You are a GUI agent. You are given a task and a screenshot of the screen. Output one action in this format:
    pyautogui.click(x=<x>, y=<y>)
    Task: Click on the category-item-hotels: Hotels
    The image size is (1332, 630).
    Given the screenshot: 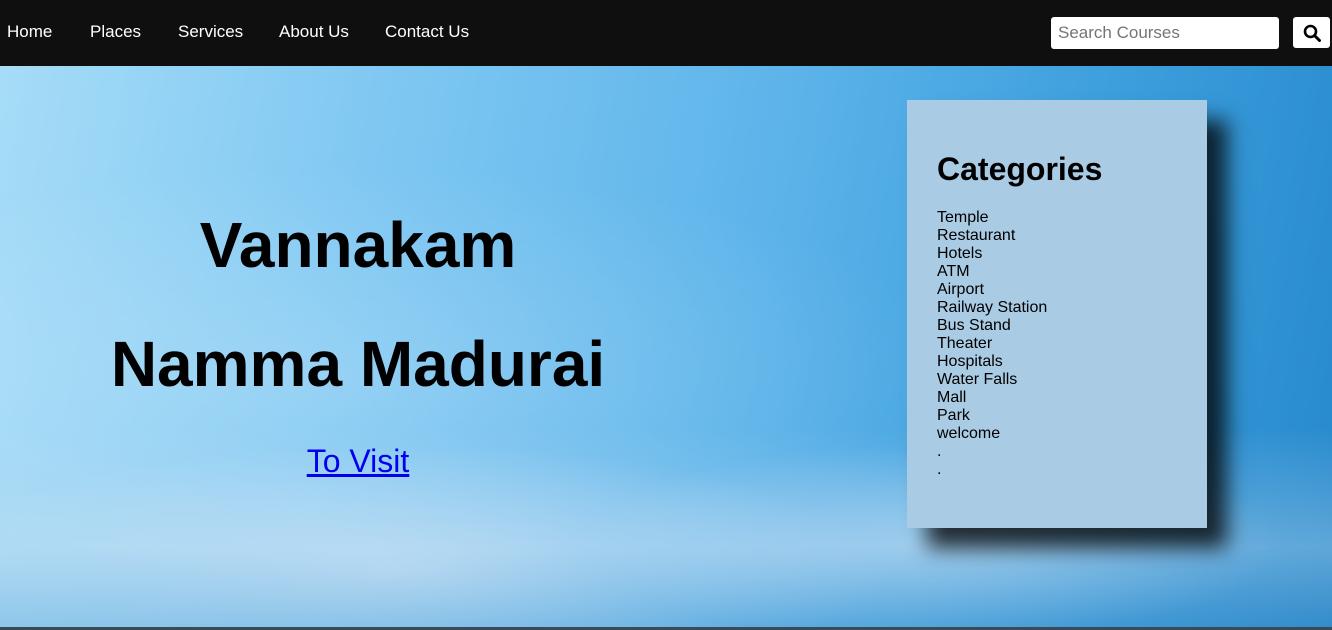 What is the action you would take?
    pyautogui.click(x=992, y=254)
    